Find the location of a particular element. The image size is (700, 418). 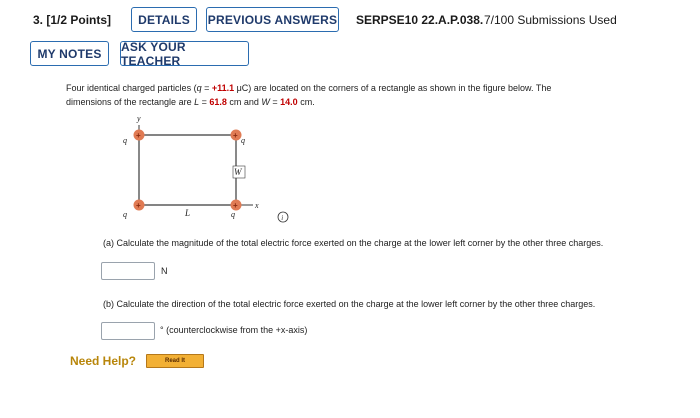

charge-top-right-label: q is located at coordinates (243, 140).